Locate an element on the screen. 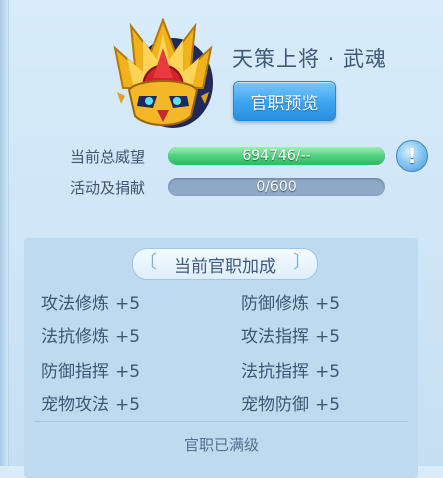  bonus-header: 〔 当前官职加成 〕 is located at coordinates (225, 264).